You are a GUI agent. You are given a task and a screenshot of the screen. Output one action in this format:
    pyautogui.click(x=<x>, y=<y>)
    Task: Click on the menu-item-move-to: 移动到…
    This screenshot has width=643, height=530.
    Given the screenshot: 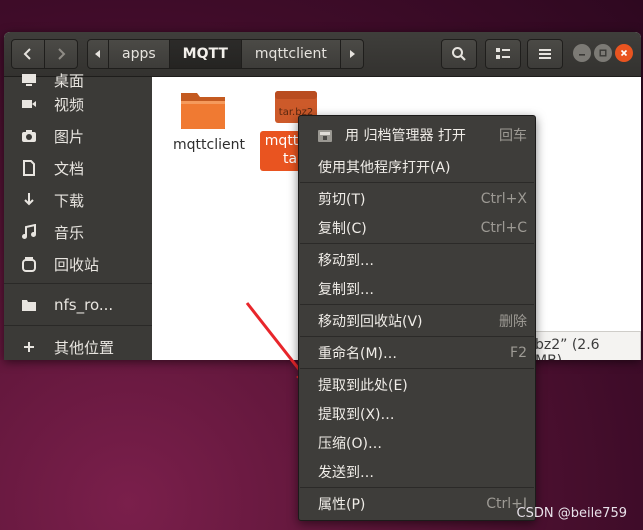 What is the action you would take?
    pyautogui.click(x=417, y=260)
    